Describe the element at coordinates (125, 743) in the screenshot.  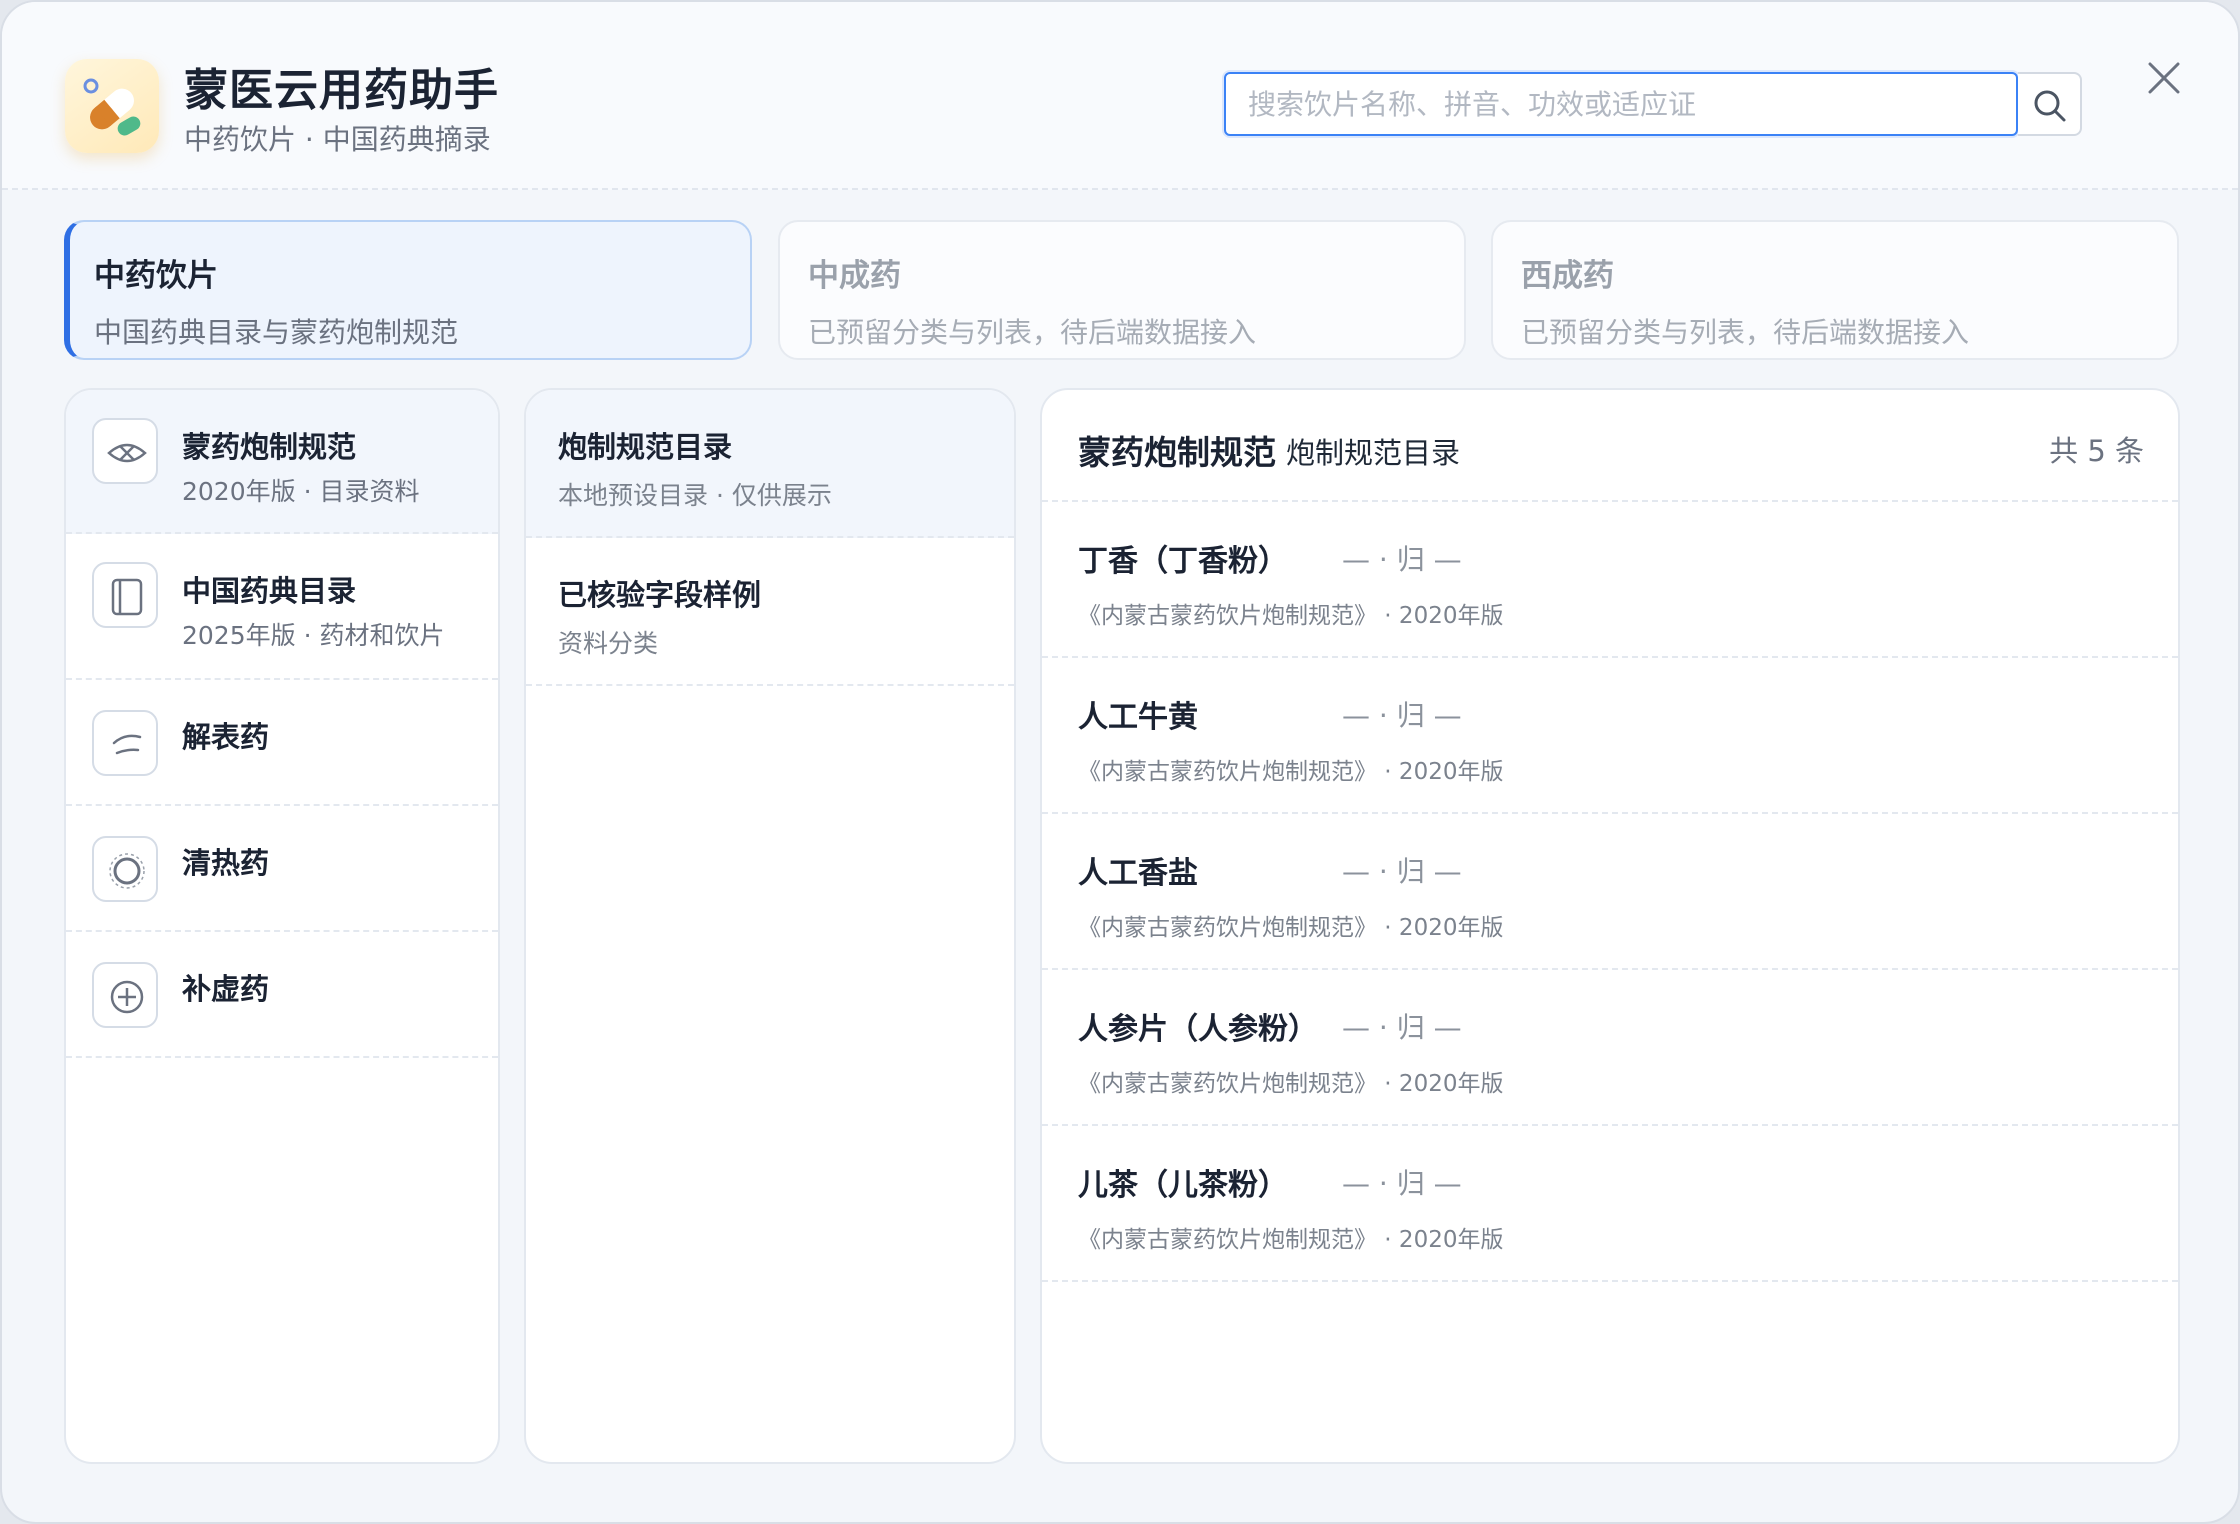
I see `wind-icon` at that location.